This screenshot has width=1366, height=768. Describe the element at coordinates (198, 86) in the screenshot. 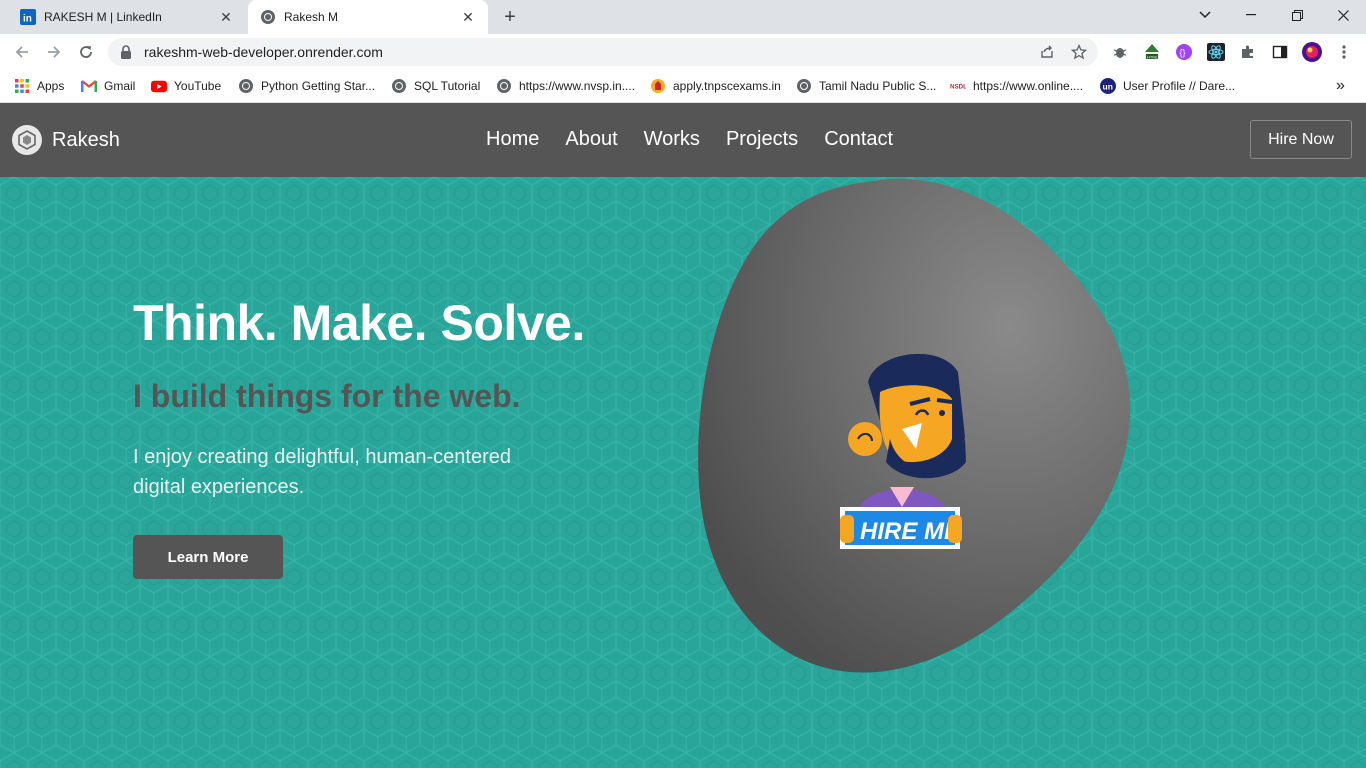

I see `bookmark-label: YouTube` at that location.